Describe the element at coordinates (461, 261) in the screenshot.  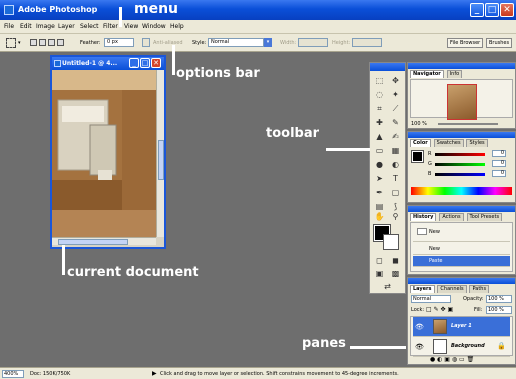
I see `history-item: Paste` at that location.